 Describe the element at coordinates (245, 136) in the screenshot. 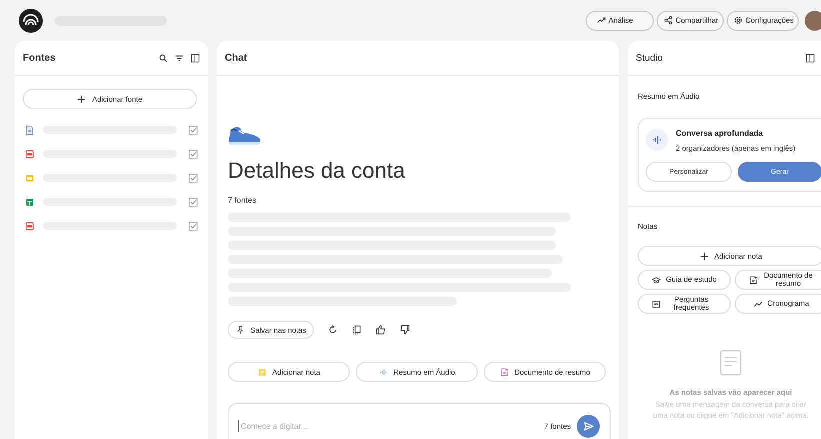

I see `sneaker-icon` at that location.